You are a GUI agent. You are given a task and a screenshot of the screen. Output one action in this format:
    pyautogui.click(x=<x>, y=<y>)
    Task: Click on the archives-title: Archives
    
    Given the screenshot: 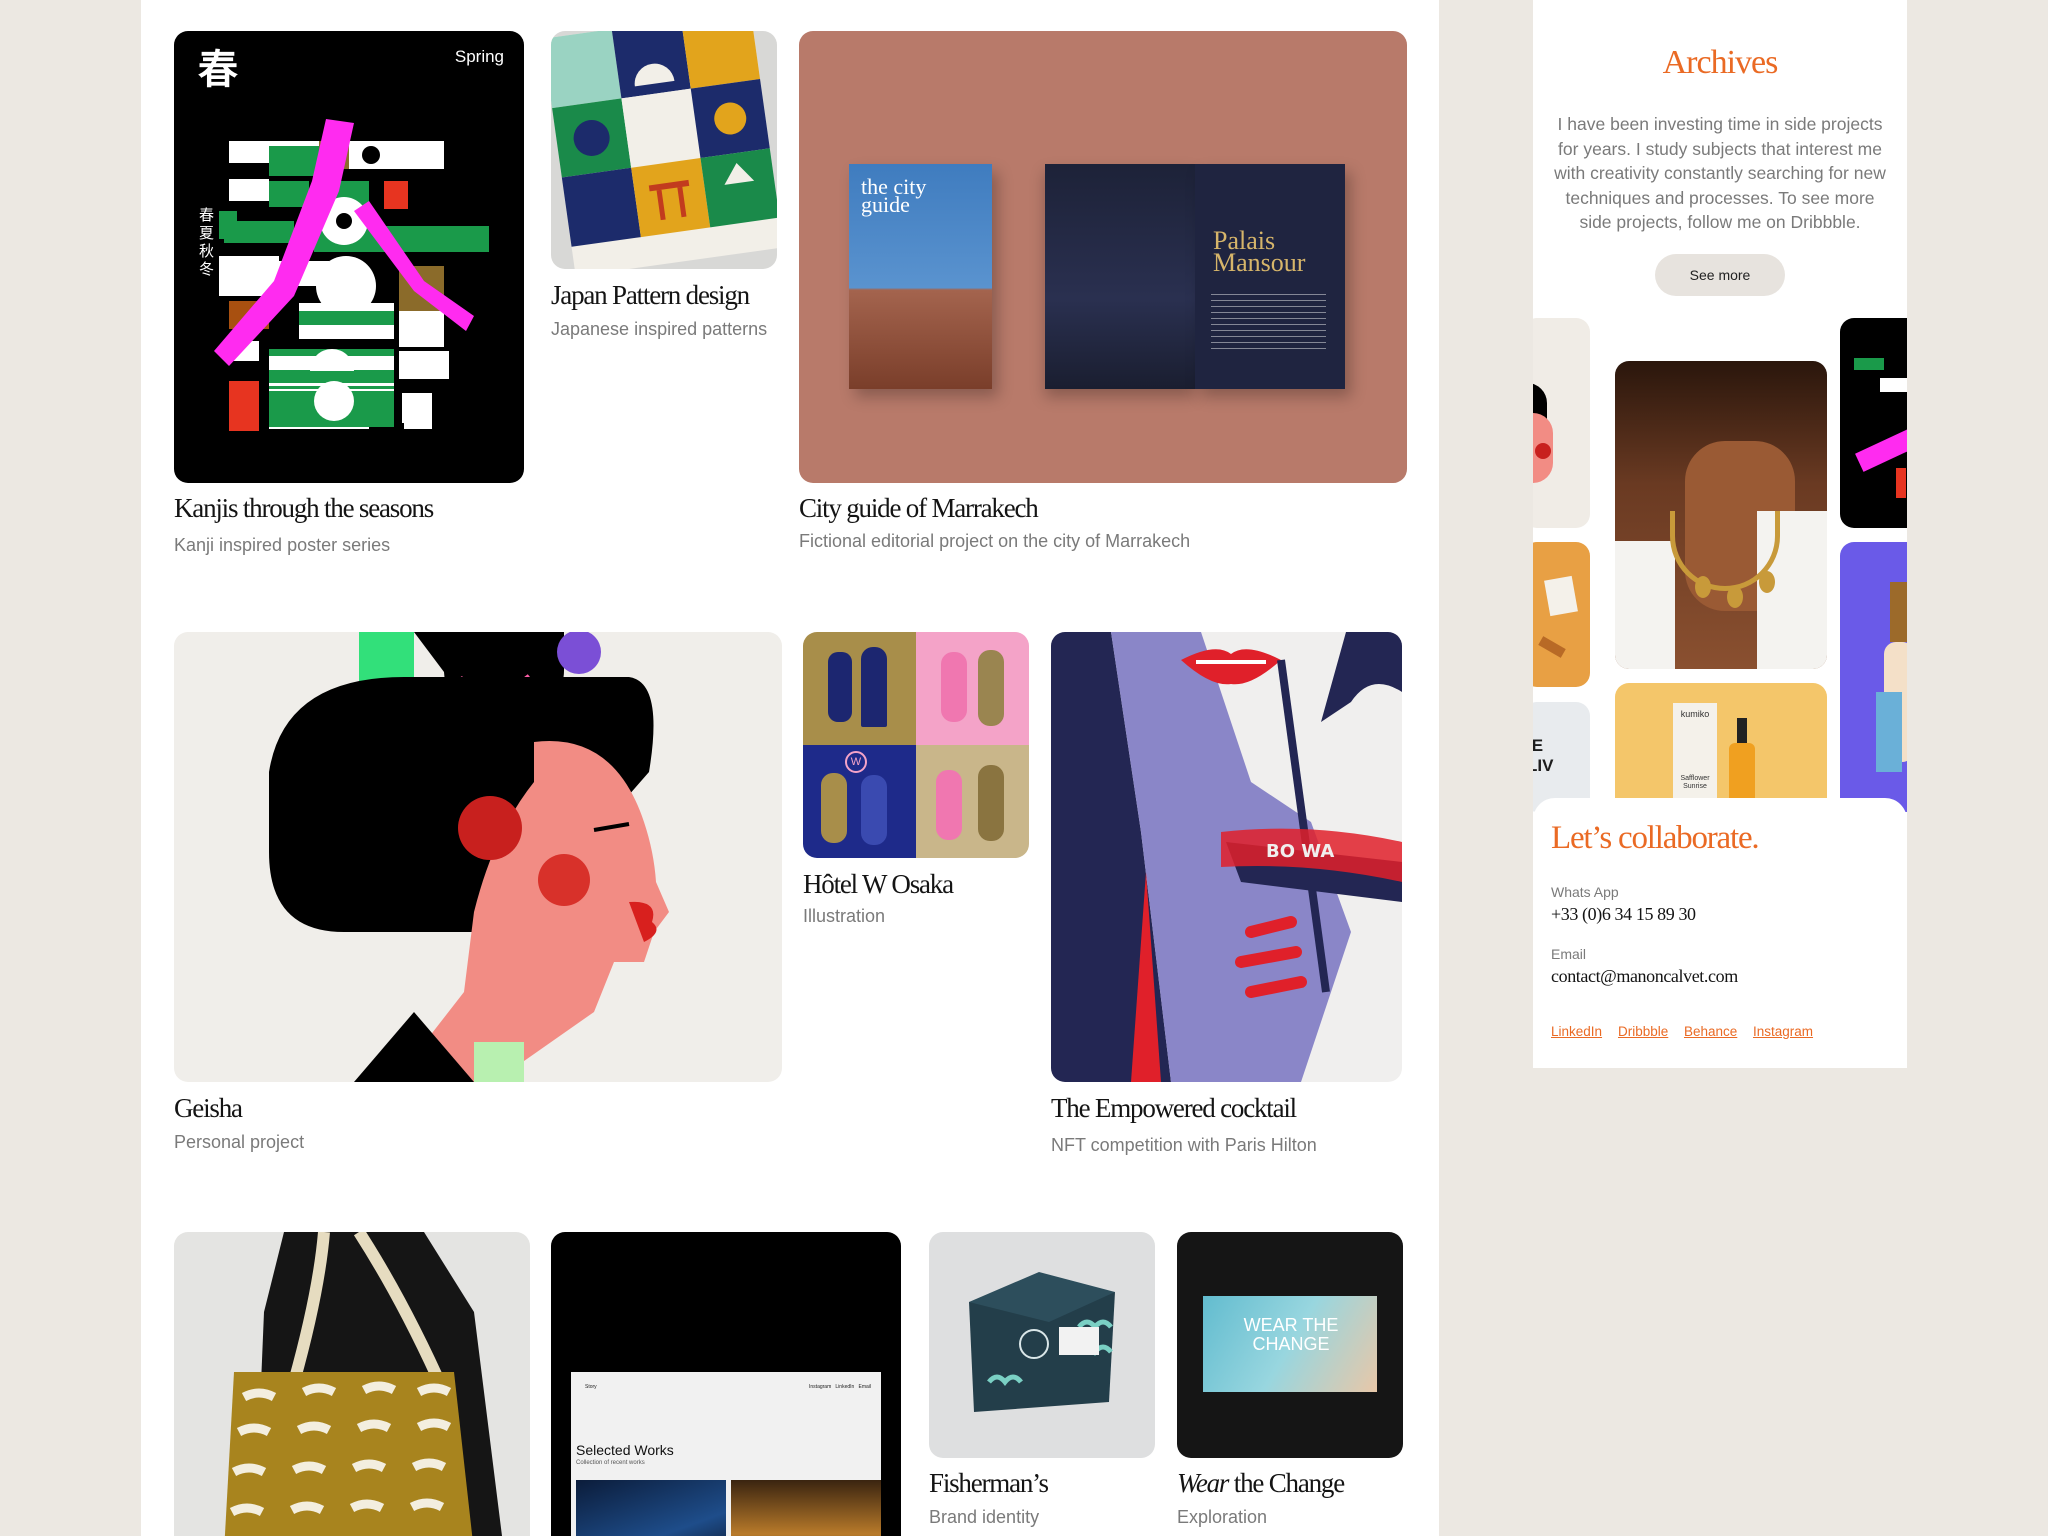 What is the action you would take?
    pyautogui.click(x=1720, y=62)
    